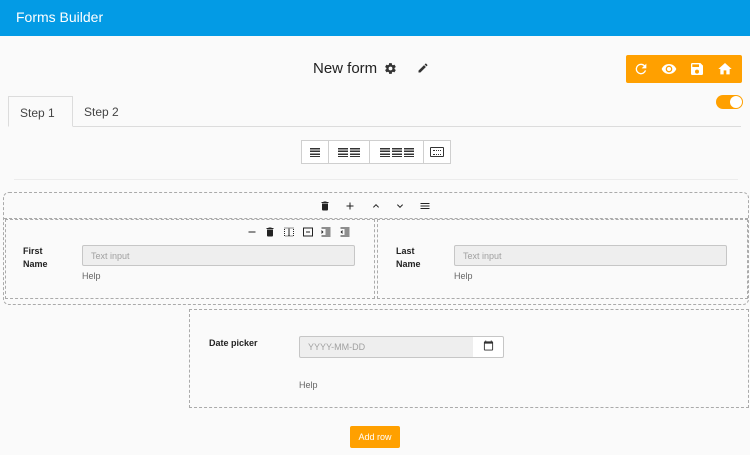  I want to click on keyboard-icon, so click(437, 152).